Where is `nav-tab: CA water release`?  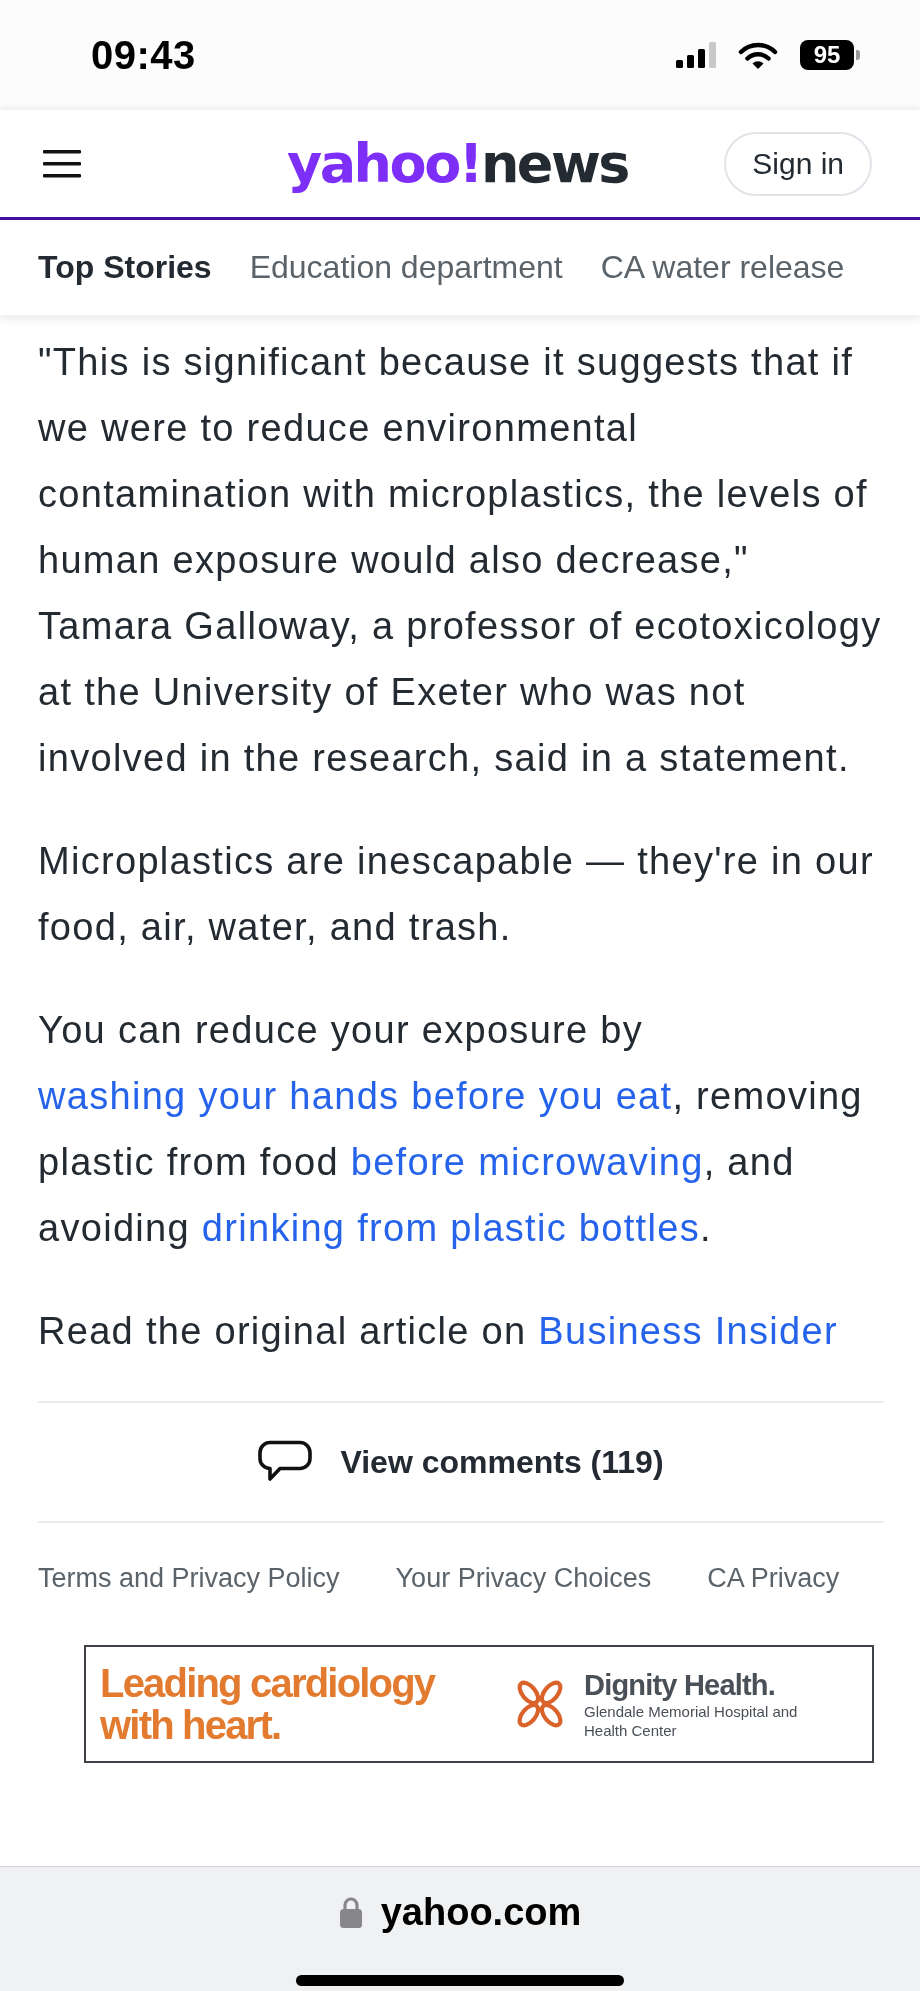 nav-tab: CA water release is located at coordinates (722, 267).